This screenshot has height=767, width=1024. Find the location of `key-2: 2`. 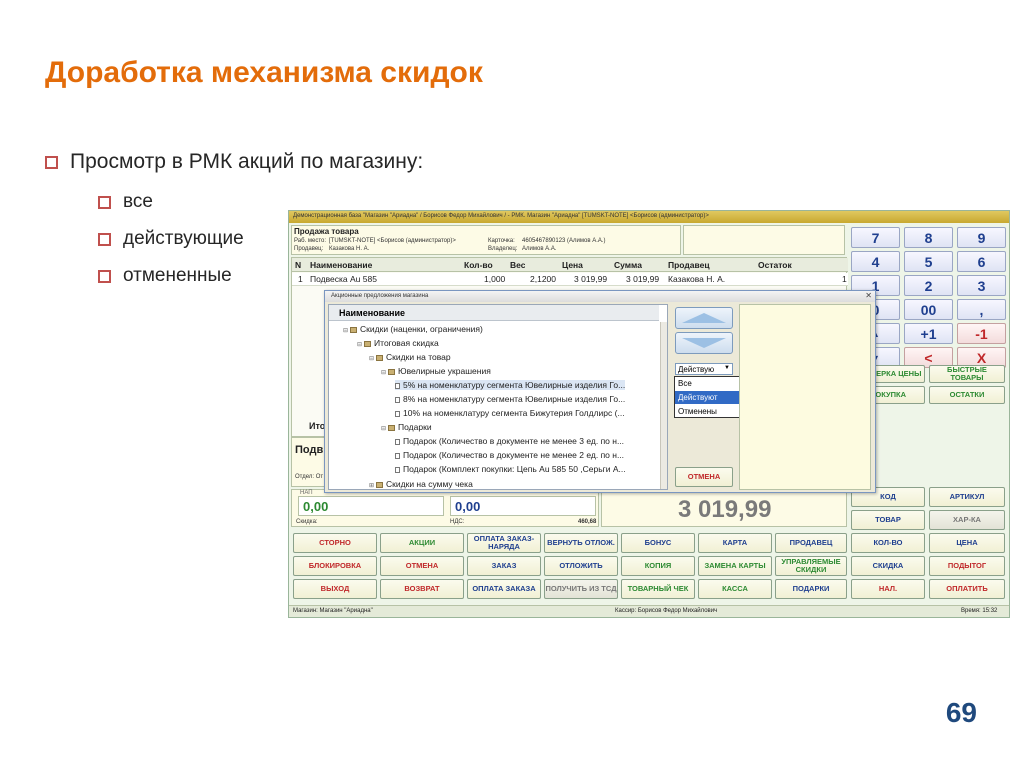

key-2: 2 is located at coordinates (928, 285).